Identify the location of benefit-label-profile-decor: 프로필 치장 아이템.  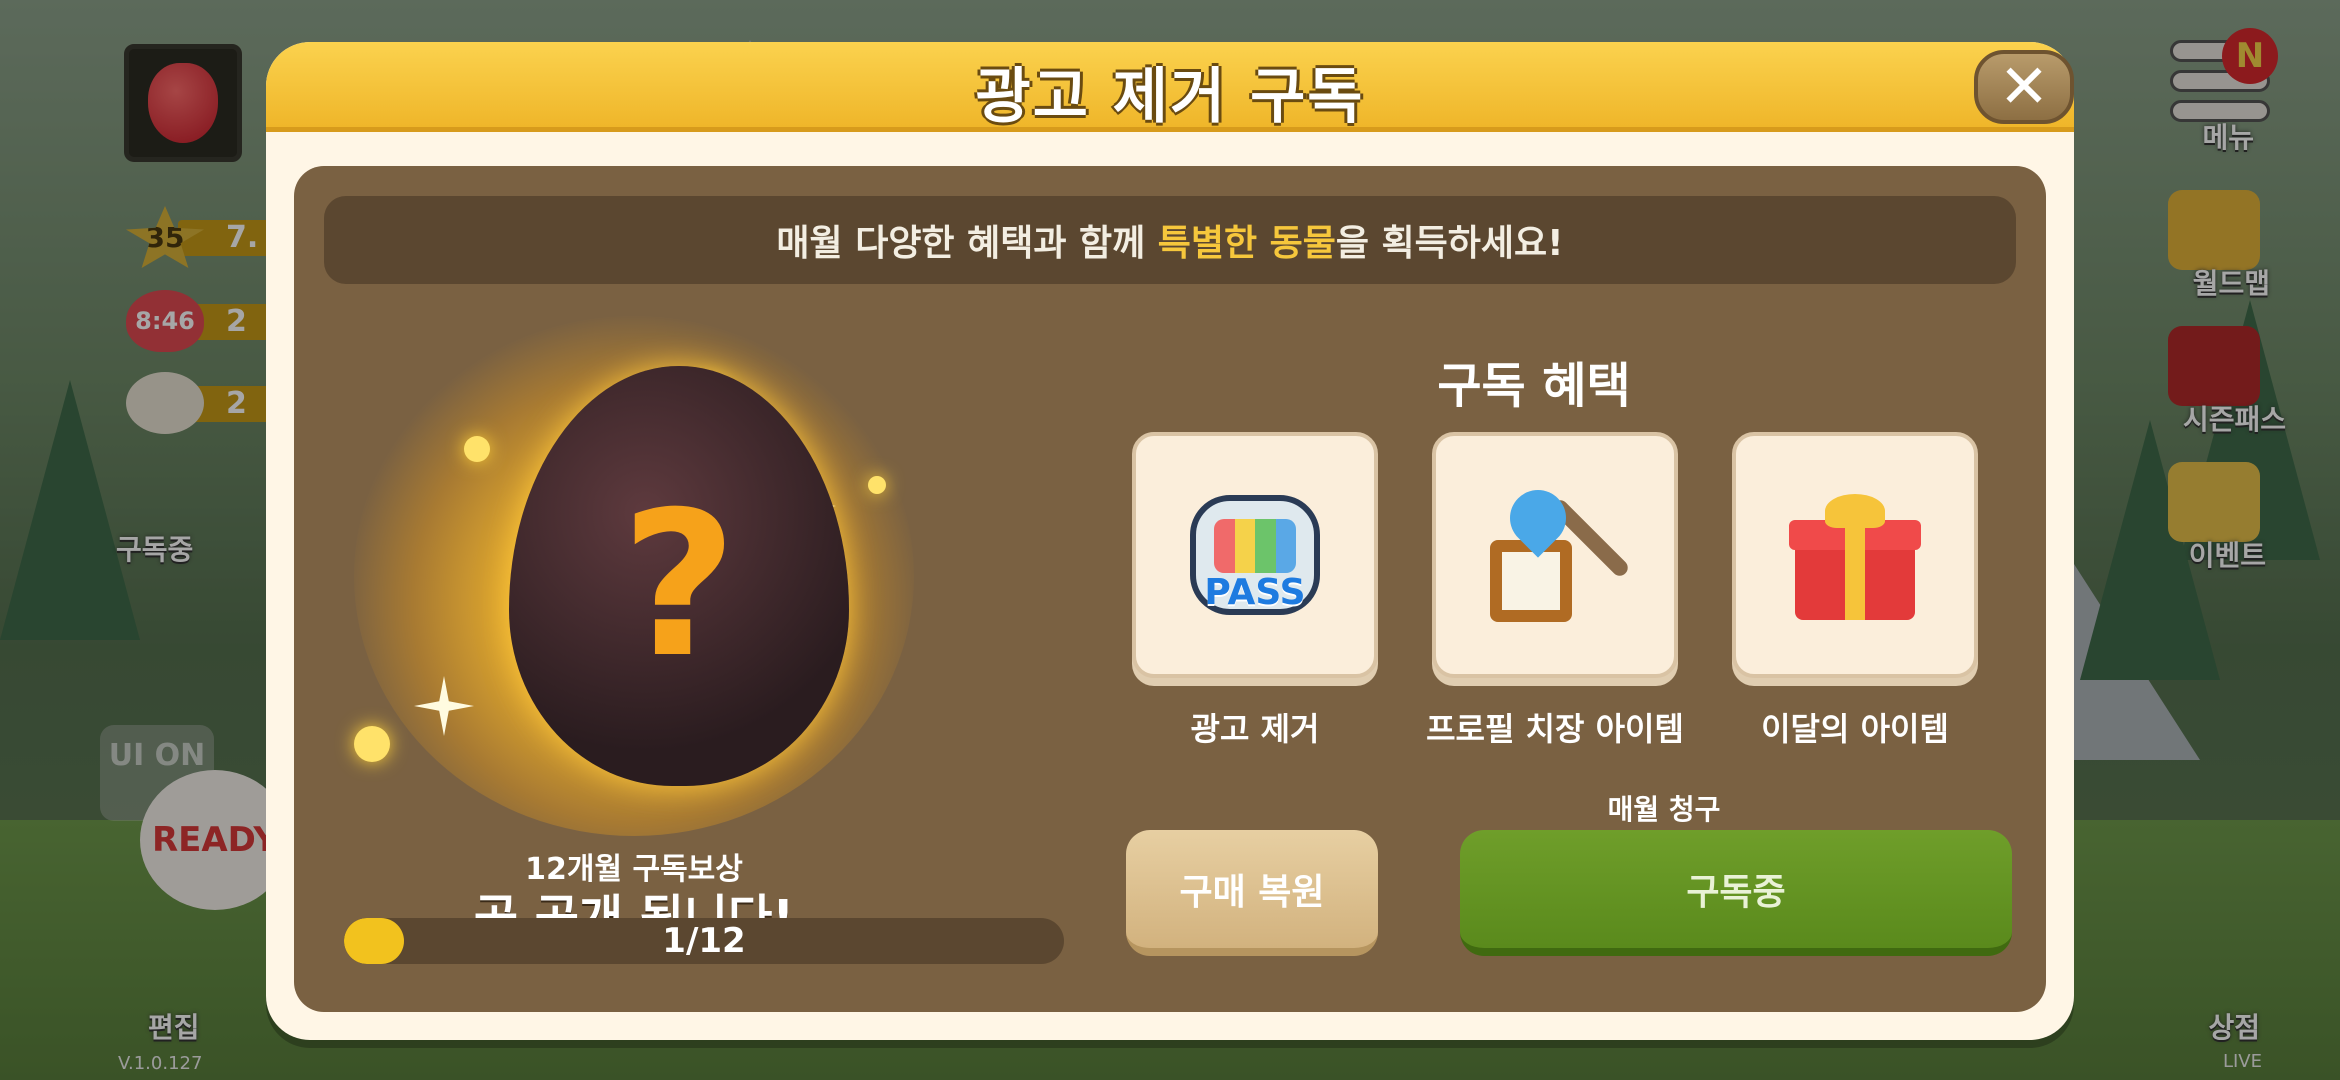
(1555, 729).